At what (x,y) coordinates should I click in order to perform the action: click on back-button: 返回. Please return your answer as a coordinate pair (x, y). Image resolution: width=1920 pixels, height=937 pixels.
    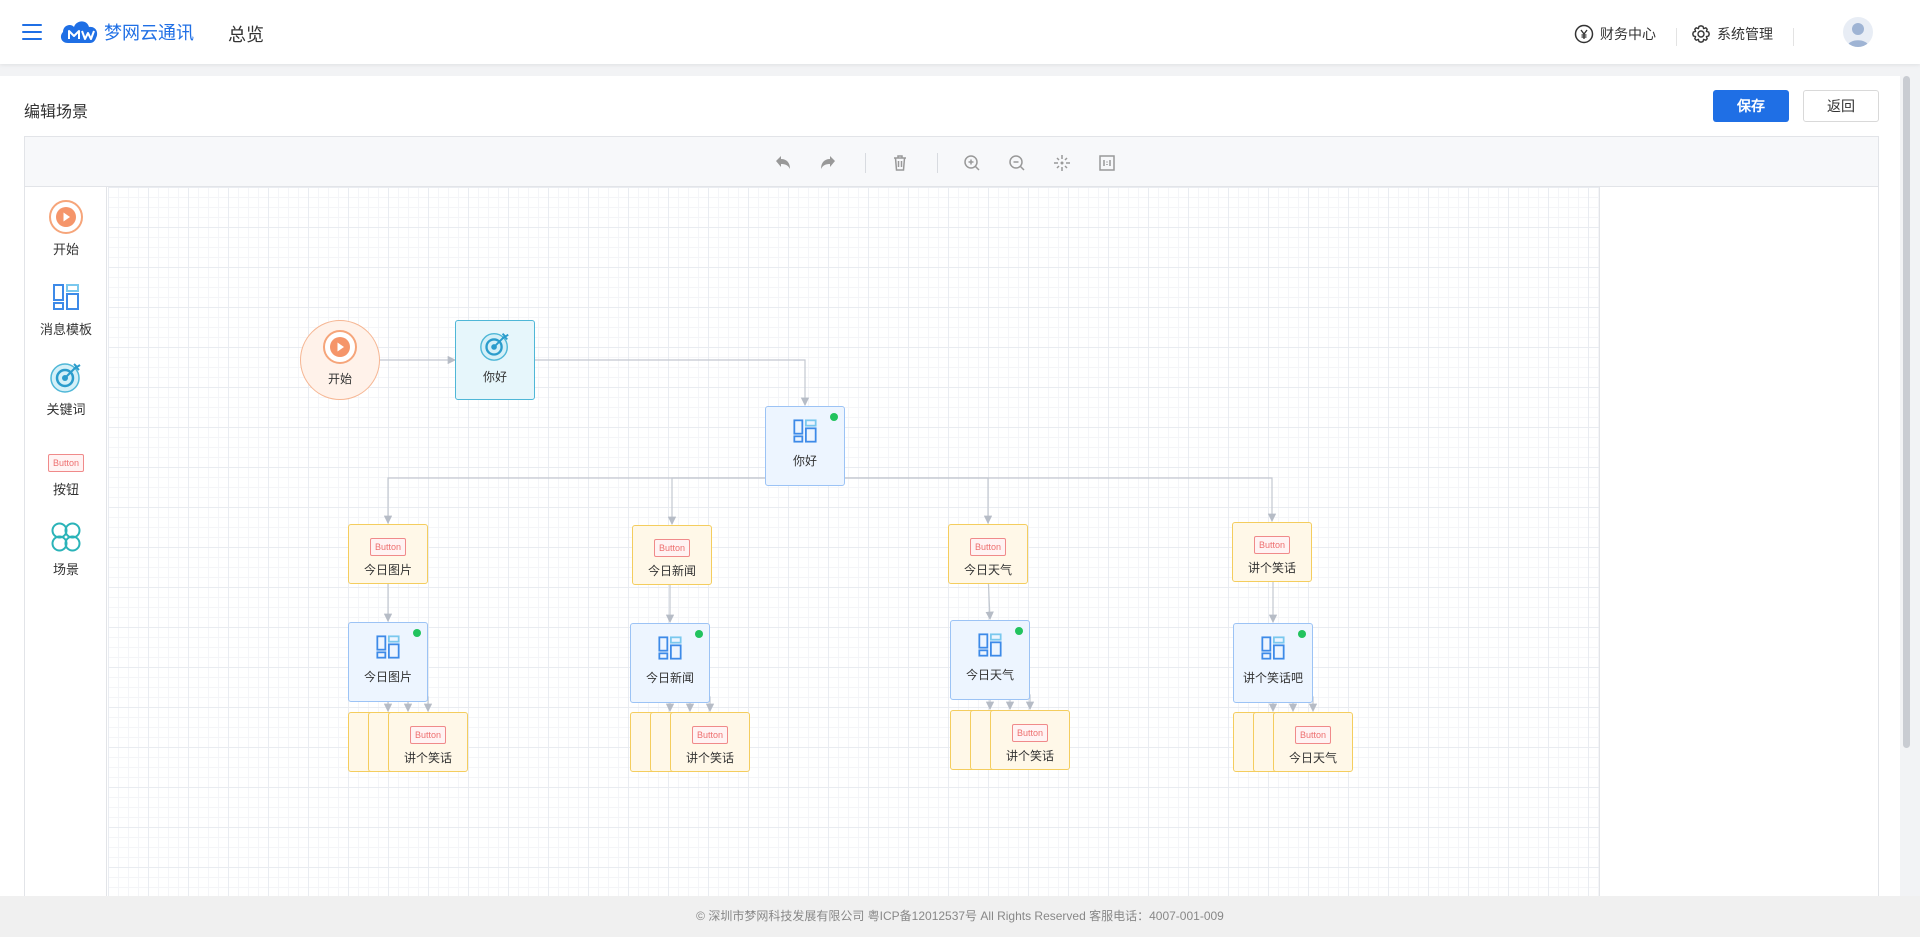
    Looking at the image, I should click on (1841, 106).